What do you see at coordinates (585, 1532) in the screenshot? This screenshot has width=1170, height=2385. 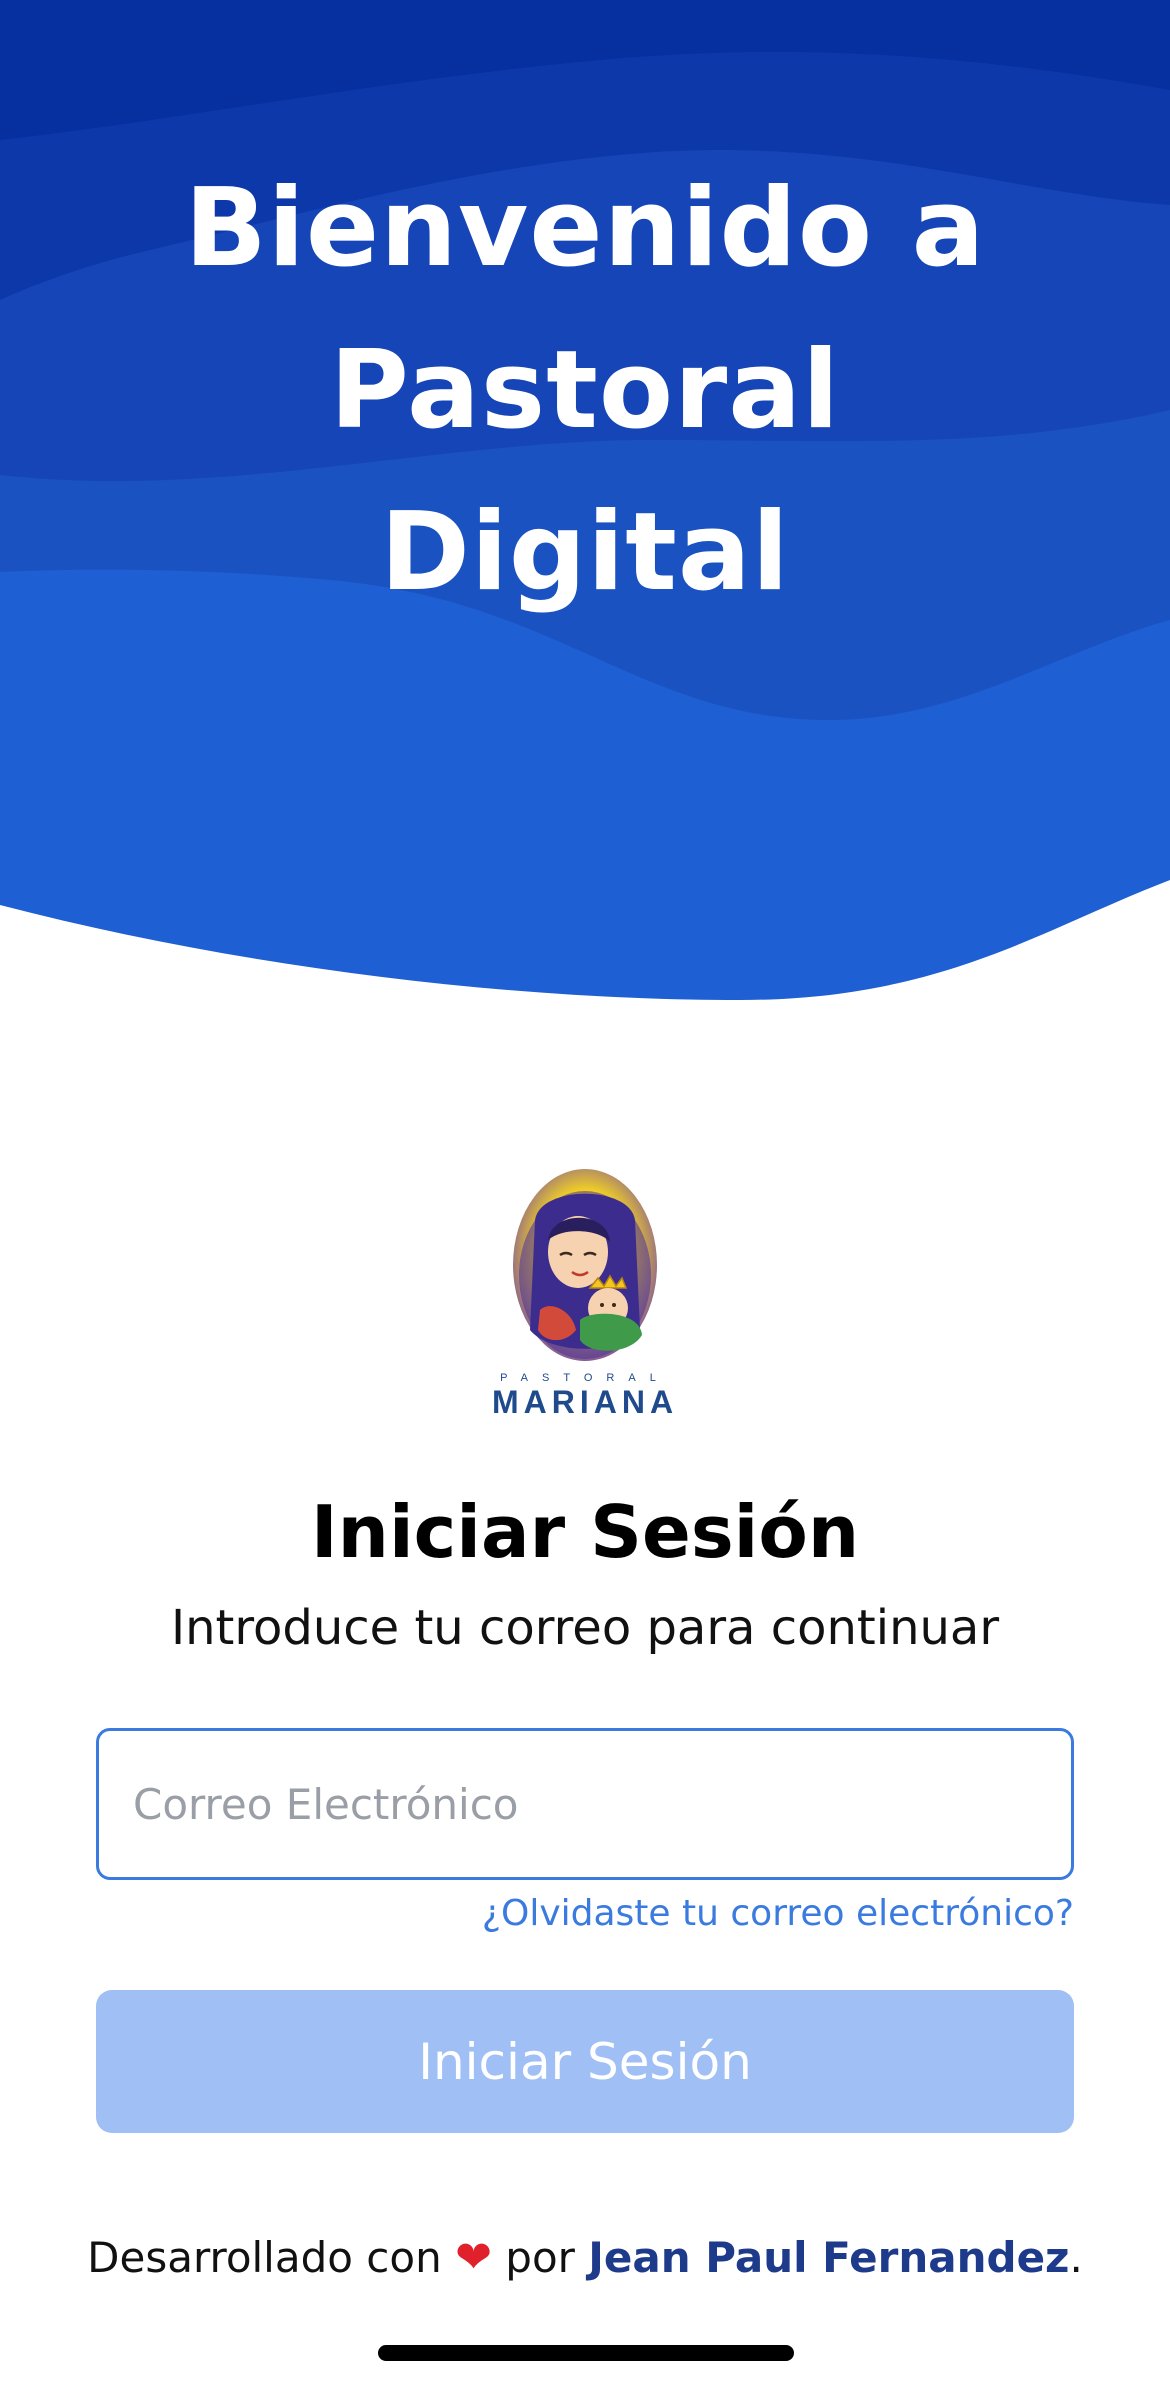 I see `login-title: Iniciar Sesión` at bounding box center [585, 1532].